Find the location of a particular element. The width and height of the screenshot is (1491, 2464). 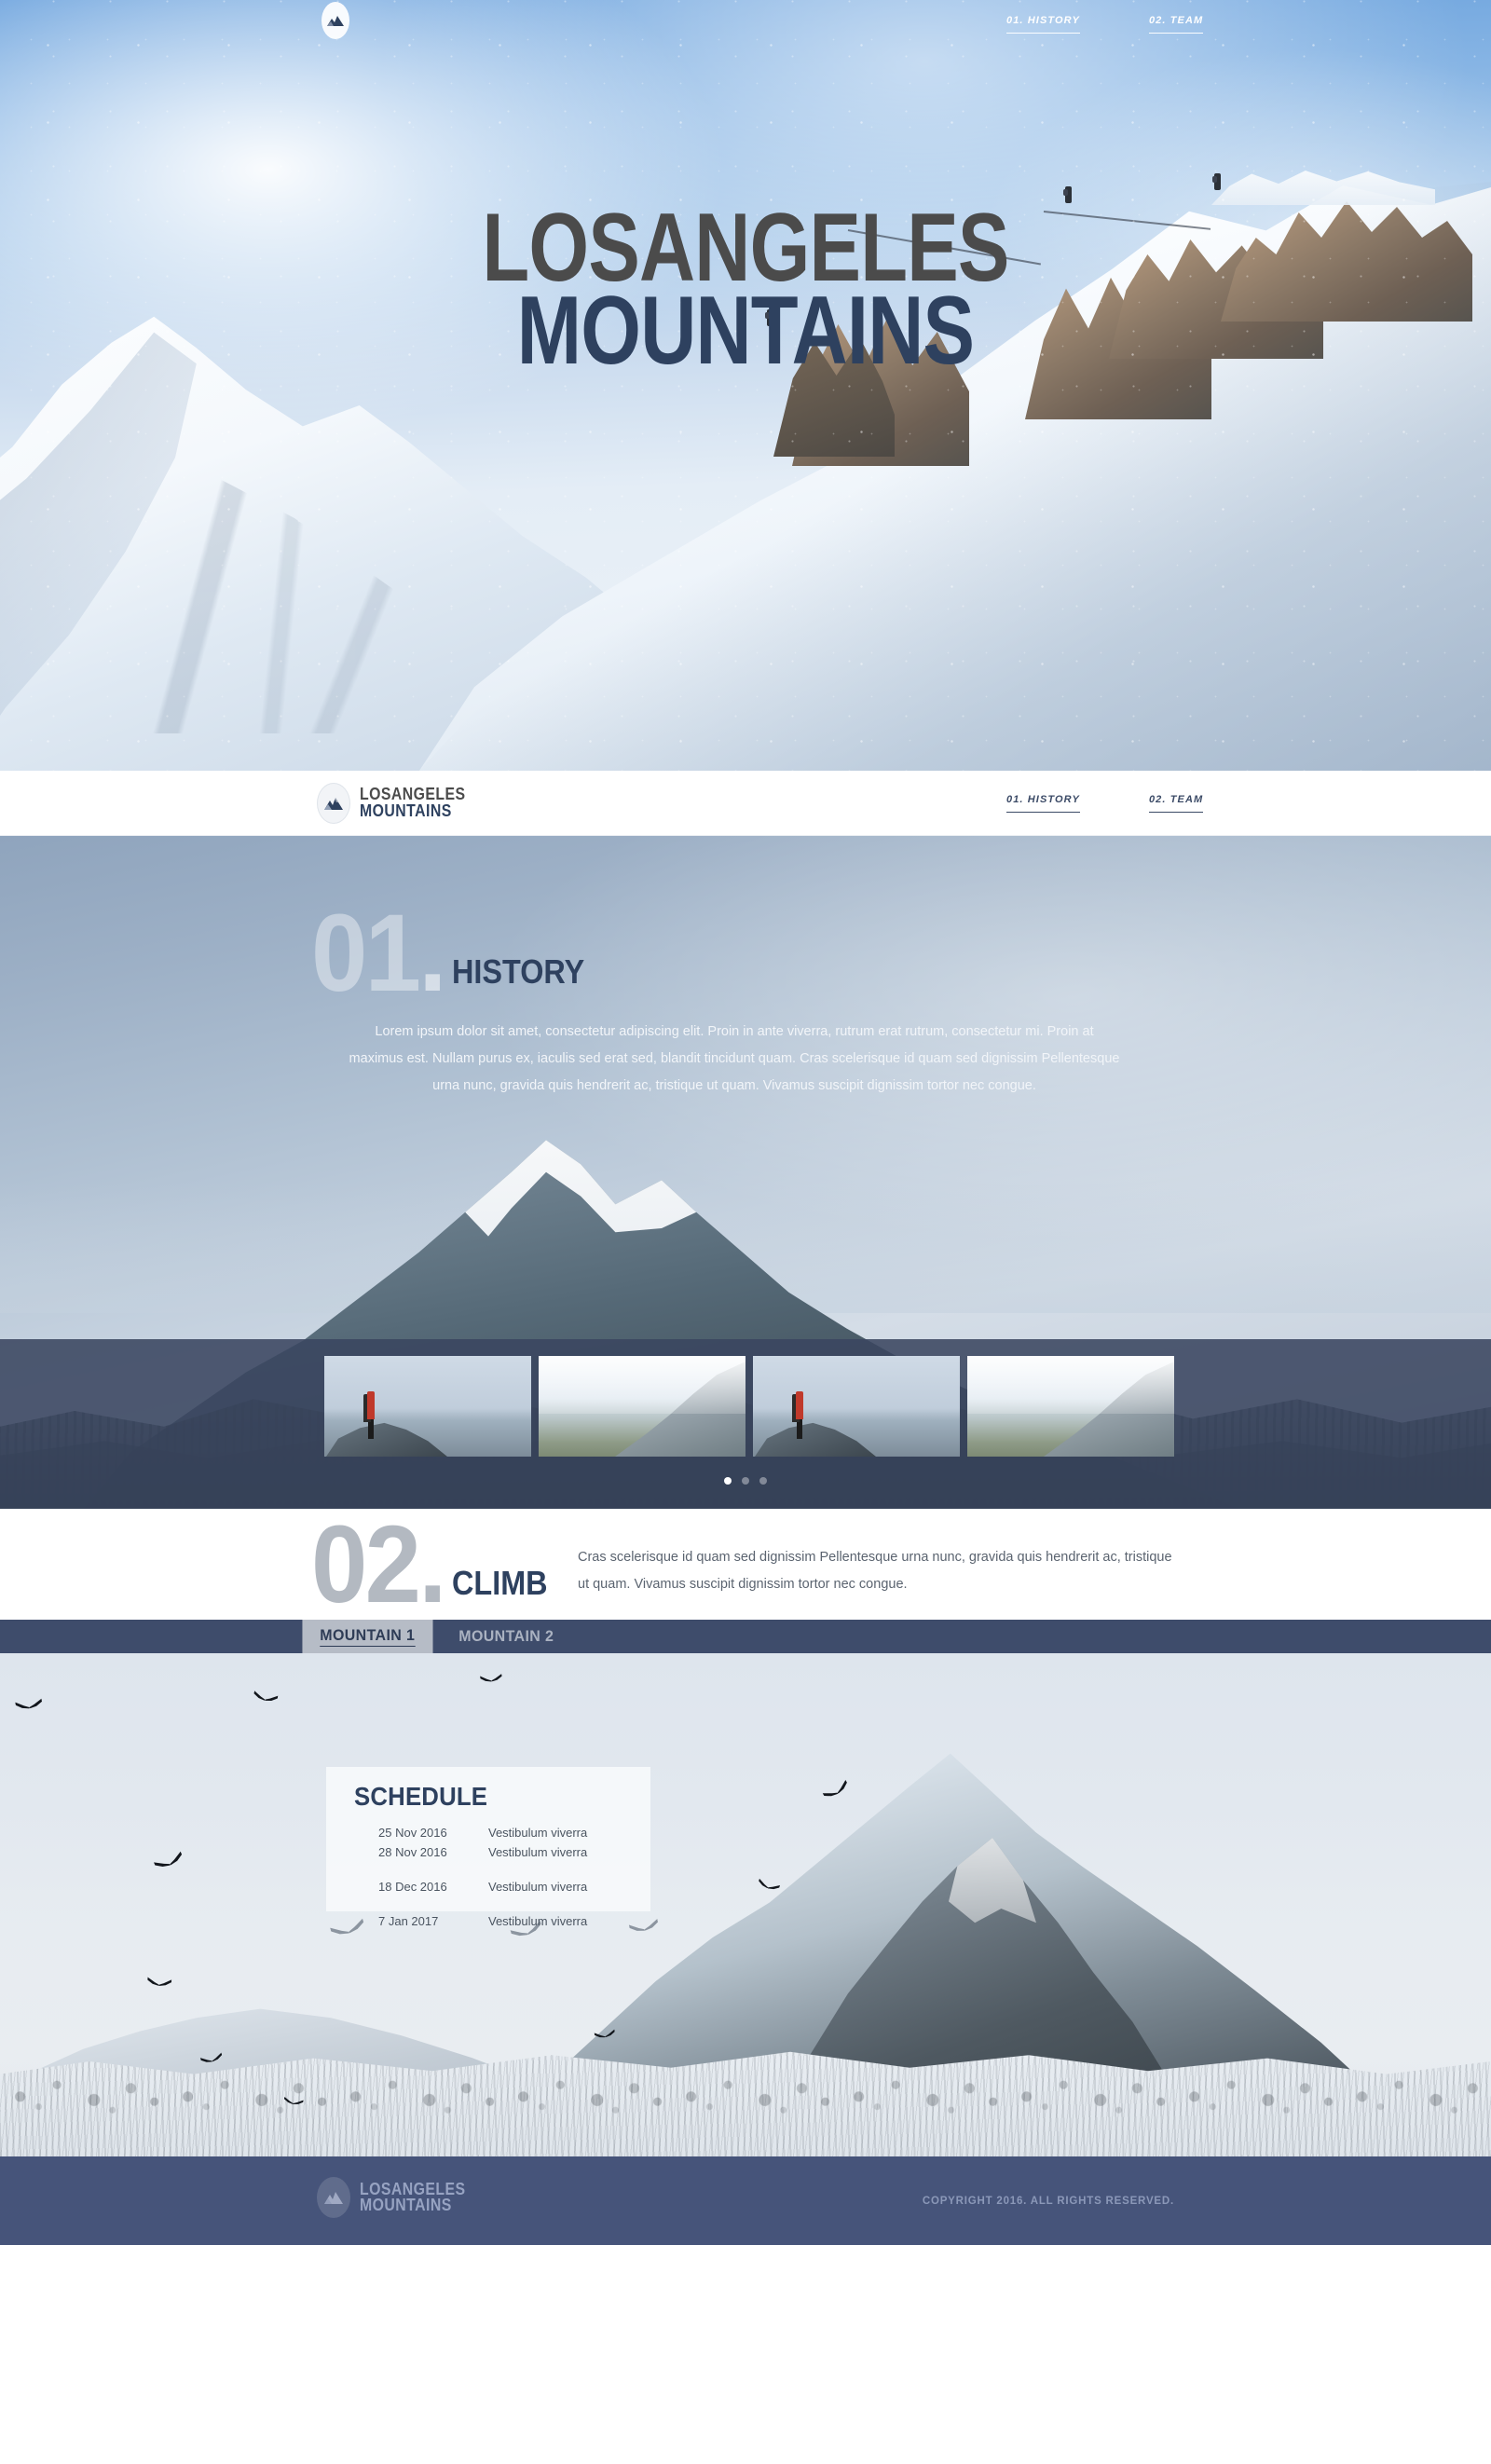

schedule-row: 18 Dec 2016 Vestibulum viverra is located at coordinates (508, 1886).